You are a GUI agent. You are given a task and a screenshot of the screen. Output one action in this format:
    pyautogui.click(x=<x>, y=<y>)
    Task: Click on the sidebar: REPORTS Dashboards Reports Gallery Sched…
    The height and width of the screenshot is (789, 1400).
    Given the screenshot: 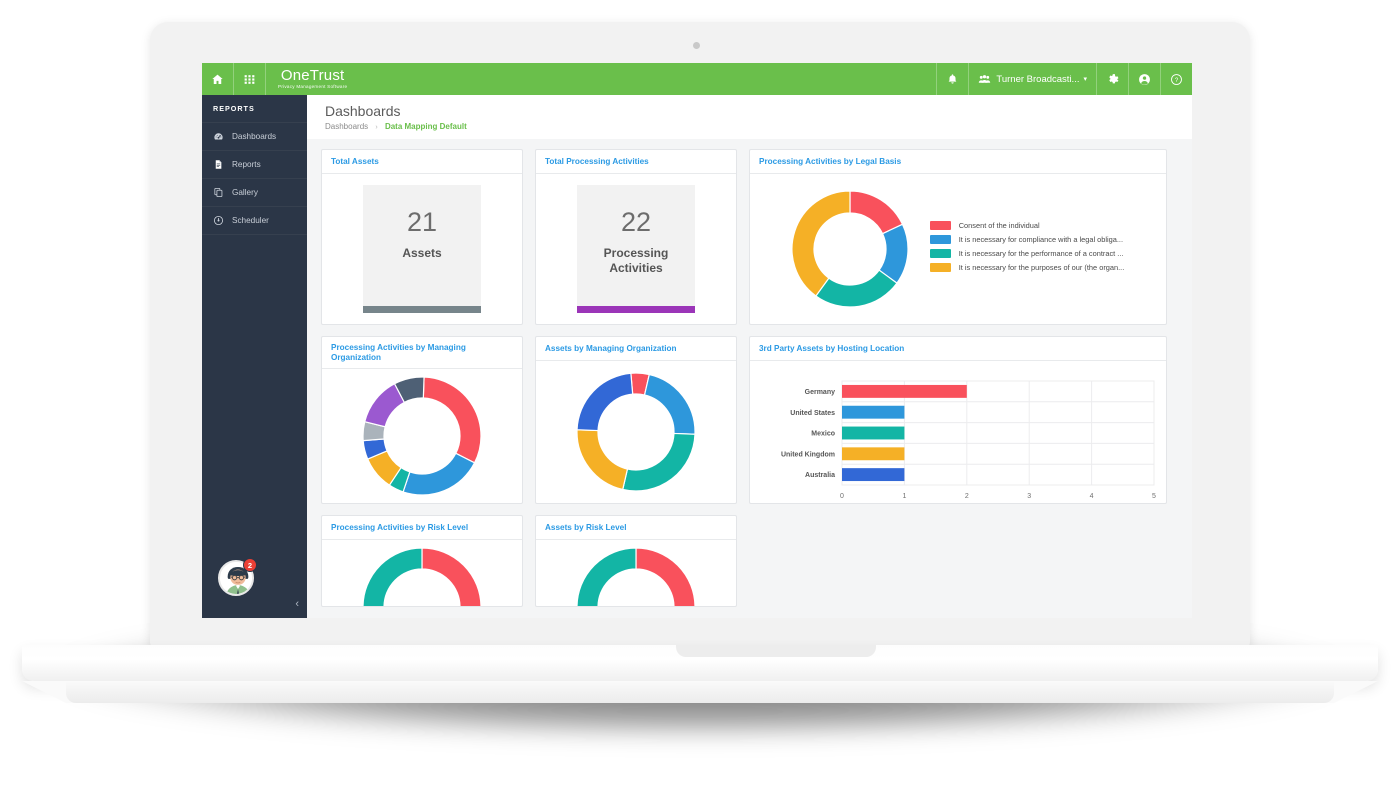 What is the action you would take?
    pyautogui.click(x=254, y=356)
    